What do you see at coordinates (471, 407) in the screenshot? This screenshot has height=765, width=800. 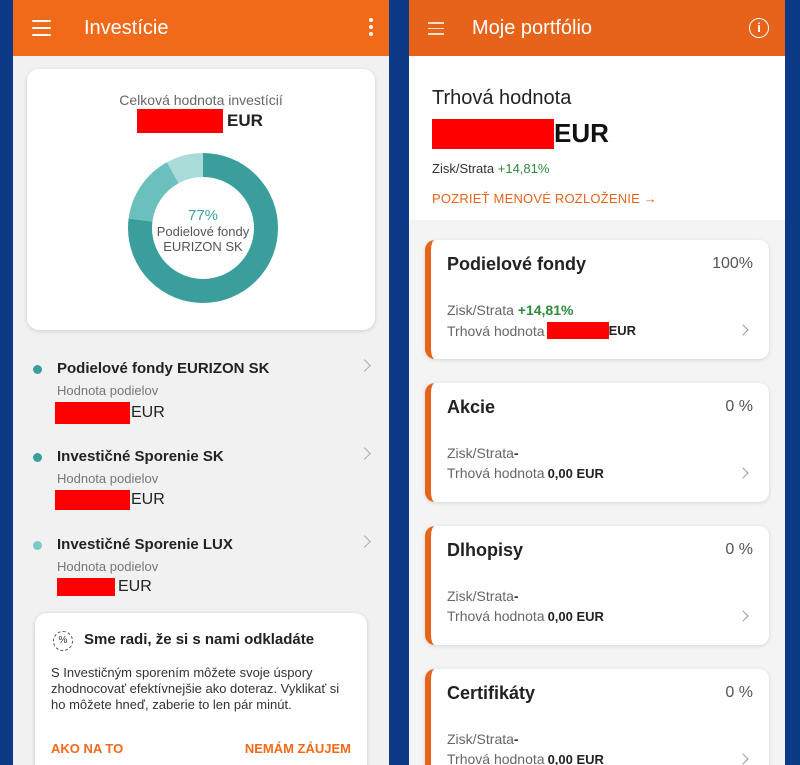 I see `asset-name: Akcie` at bounding box center [471, 407].